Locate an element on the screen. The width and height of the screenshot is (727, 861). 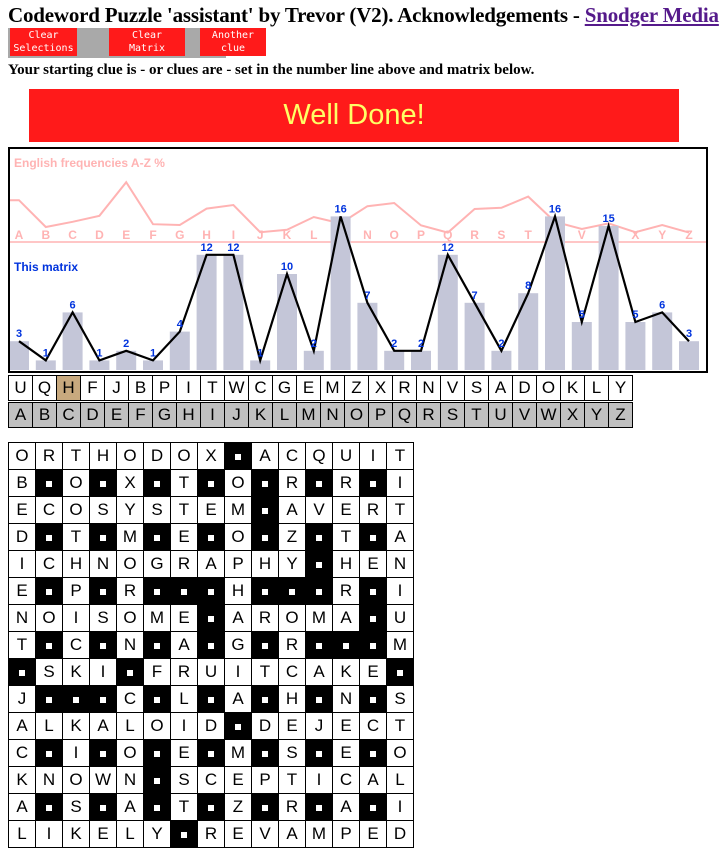
another-clue-button: Another clue is located at coordinates (233, 42).